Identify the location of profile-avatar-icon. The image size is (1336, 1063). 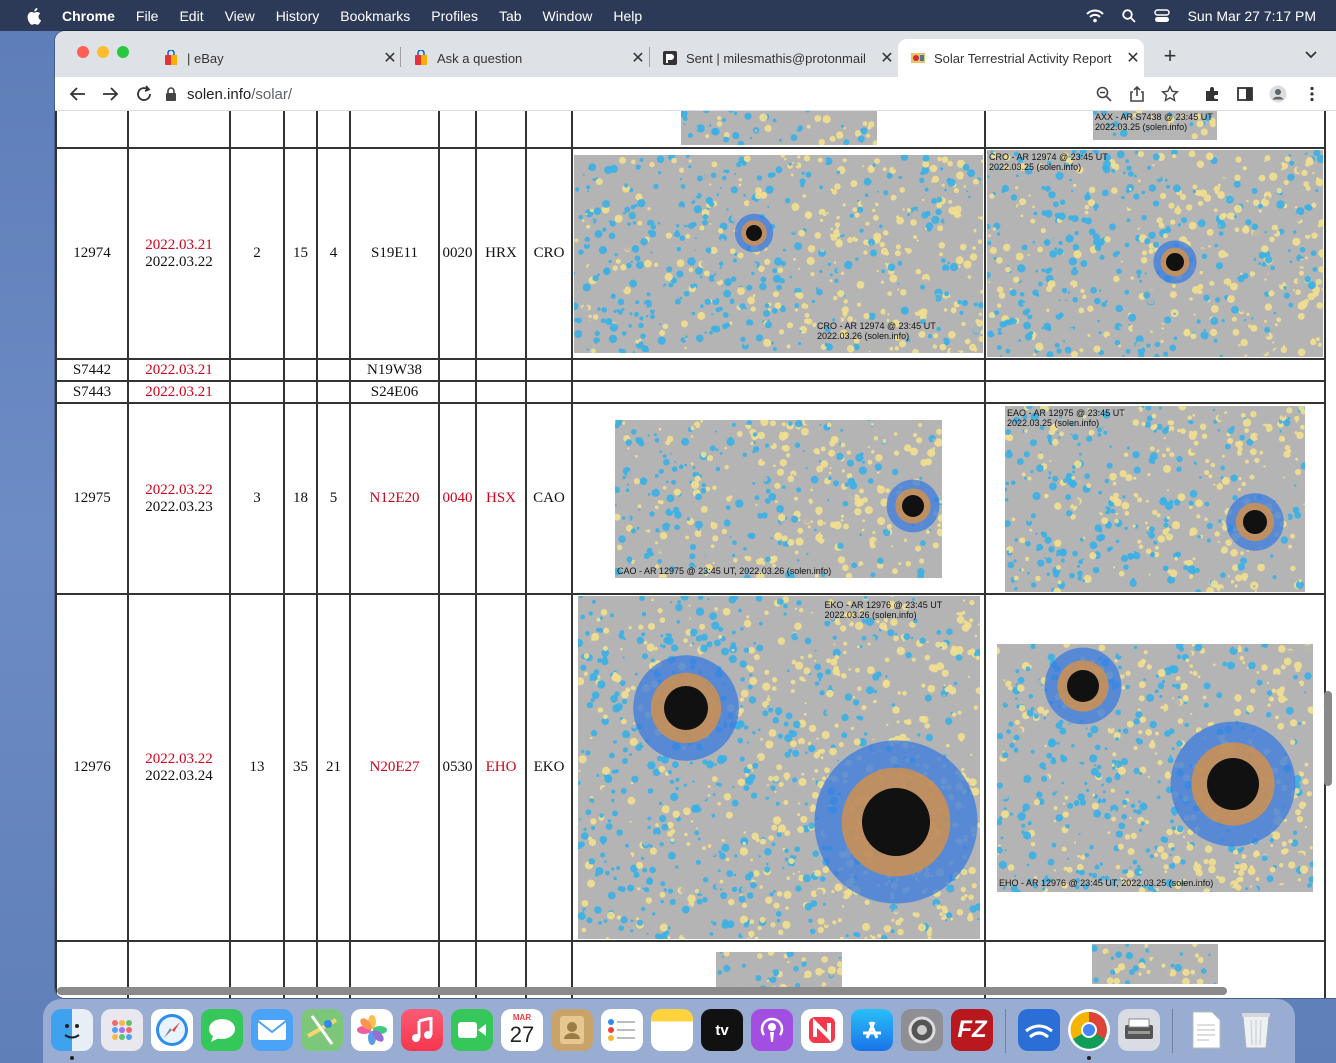
(1278, 94).